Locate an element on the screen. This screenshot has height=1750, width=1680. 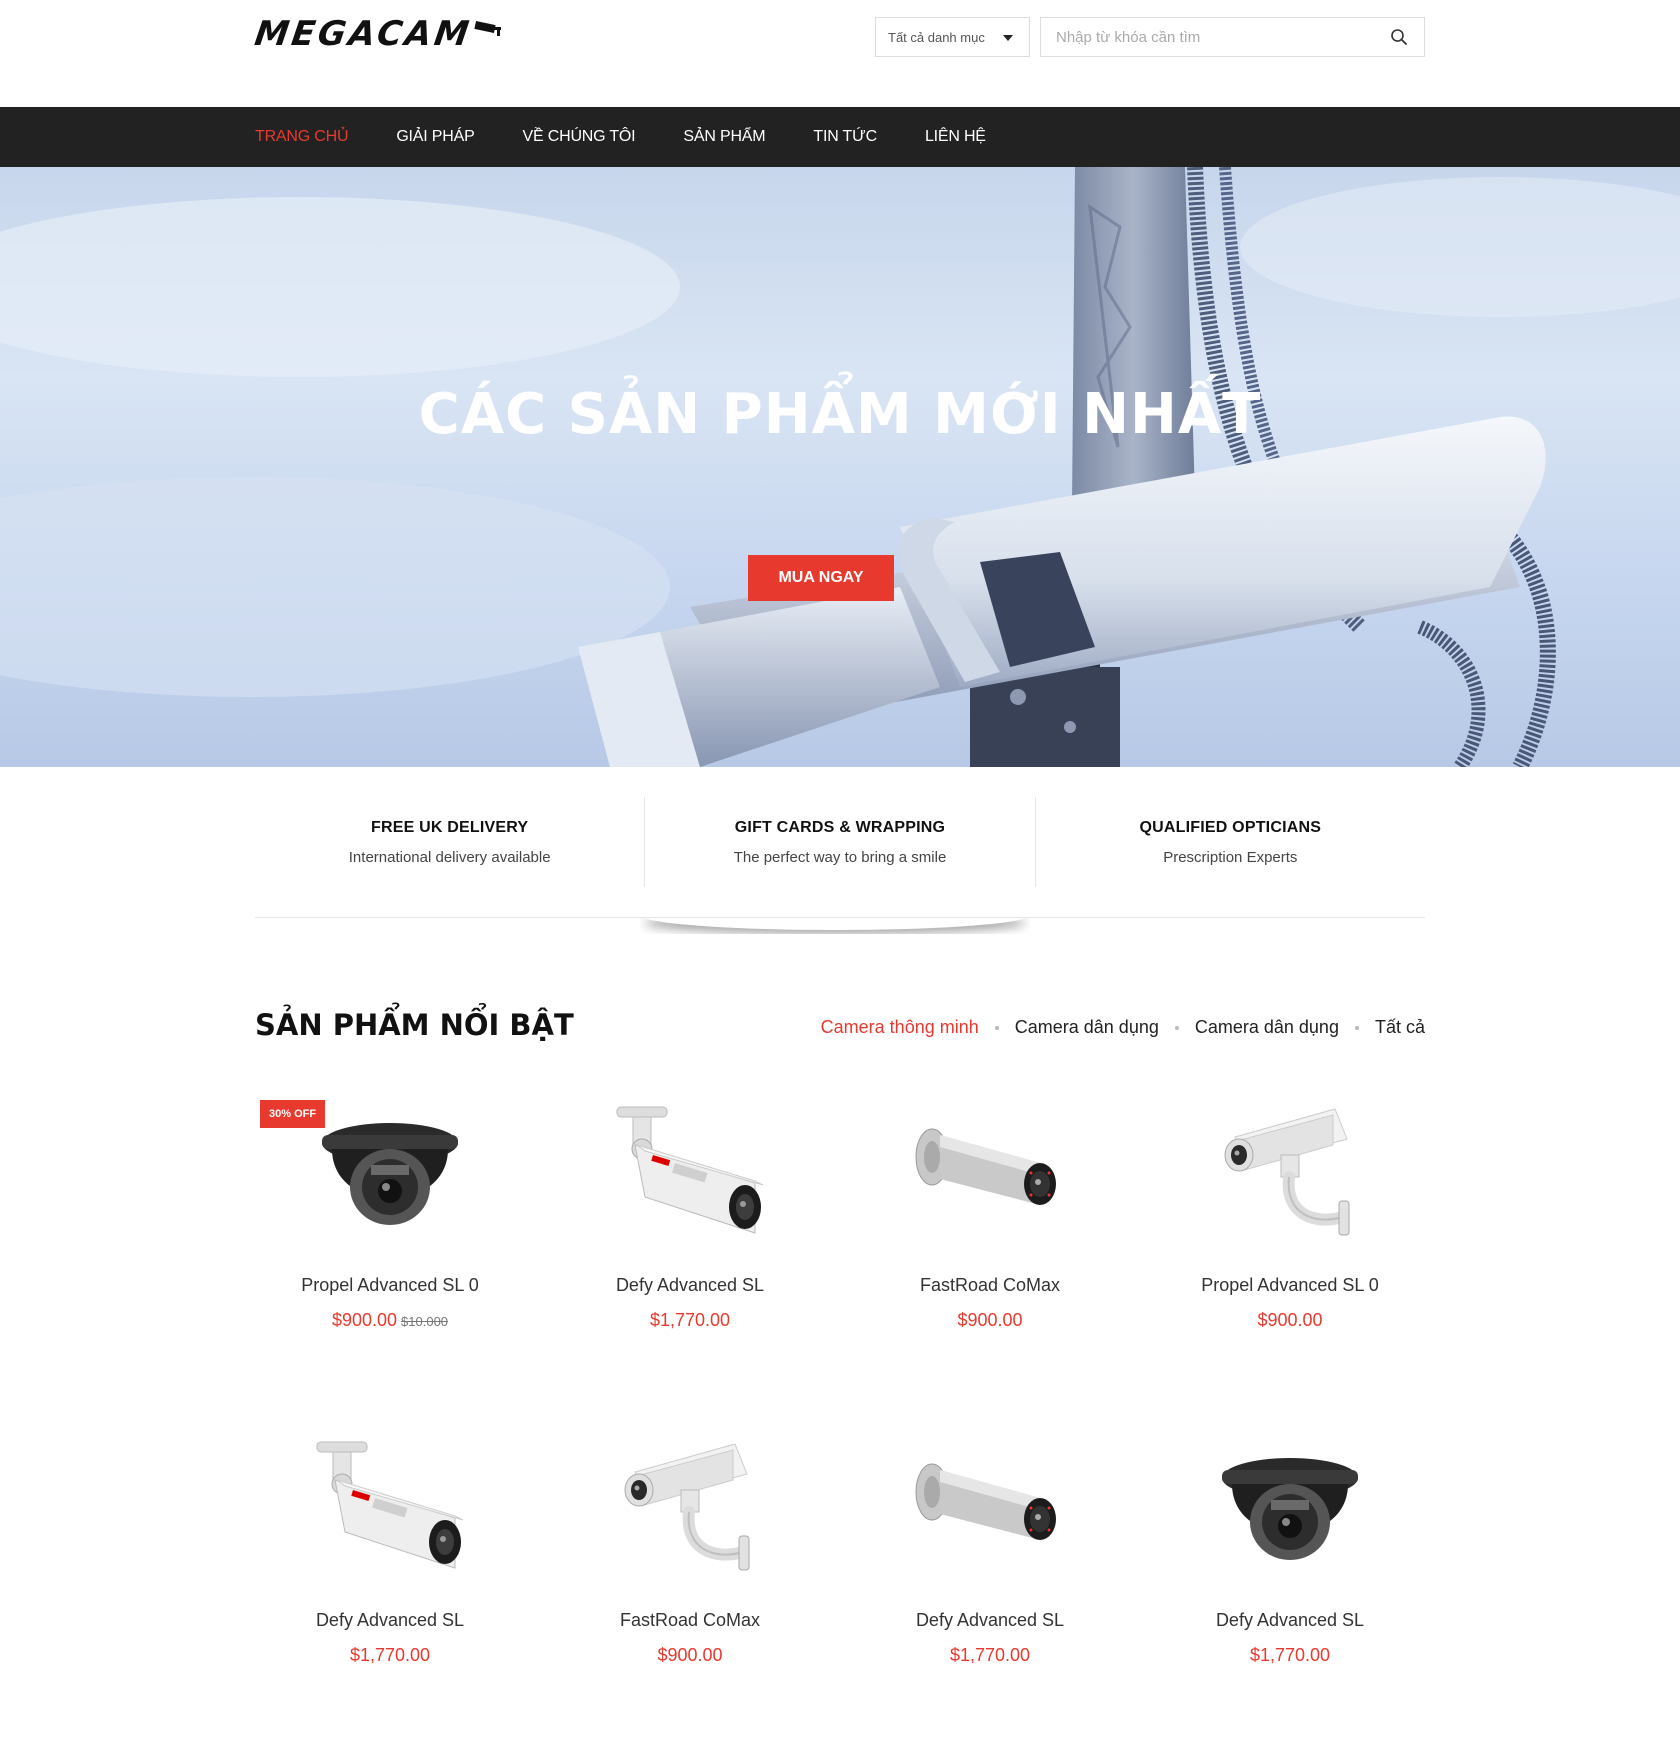
divider-shadow is located at coordinates (835, 926).